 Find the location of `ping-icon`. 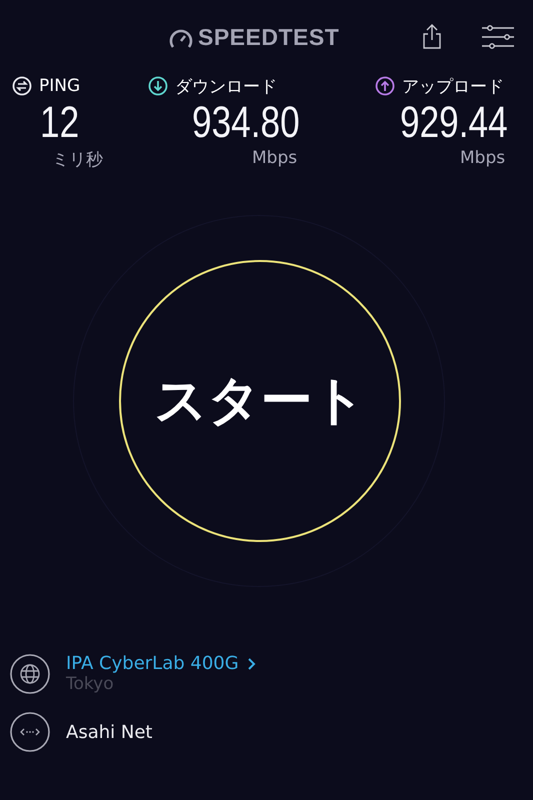

ping-icon is located at coordinates (22, 86).